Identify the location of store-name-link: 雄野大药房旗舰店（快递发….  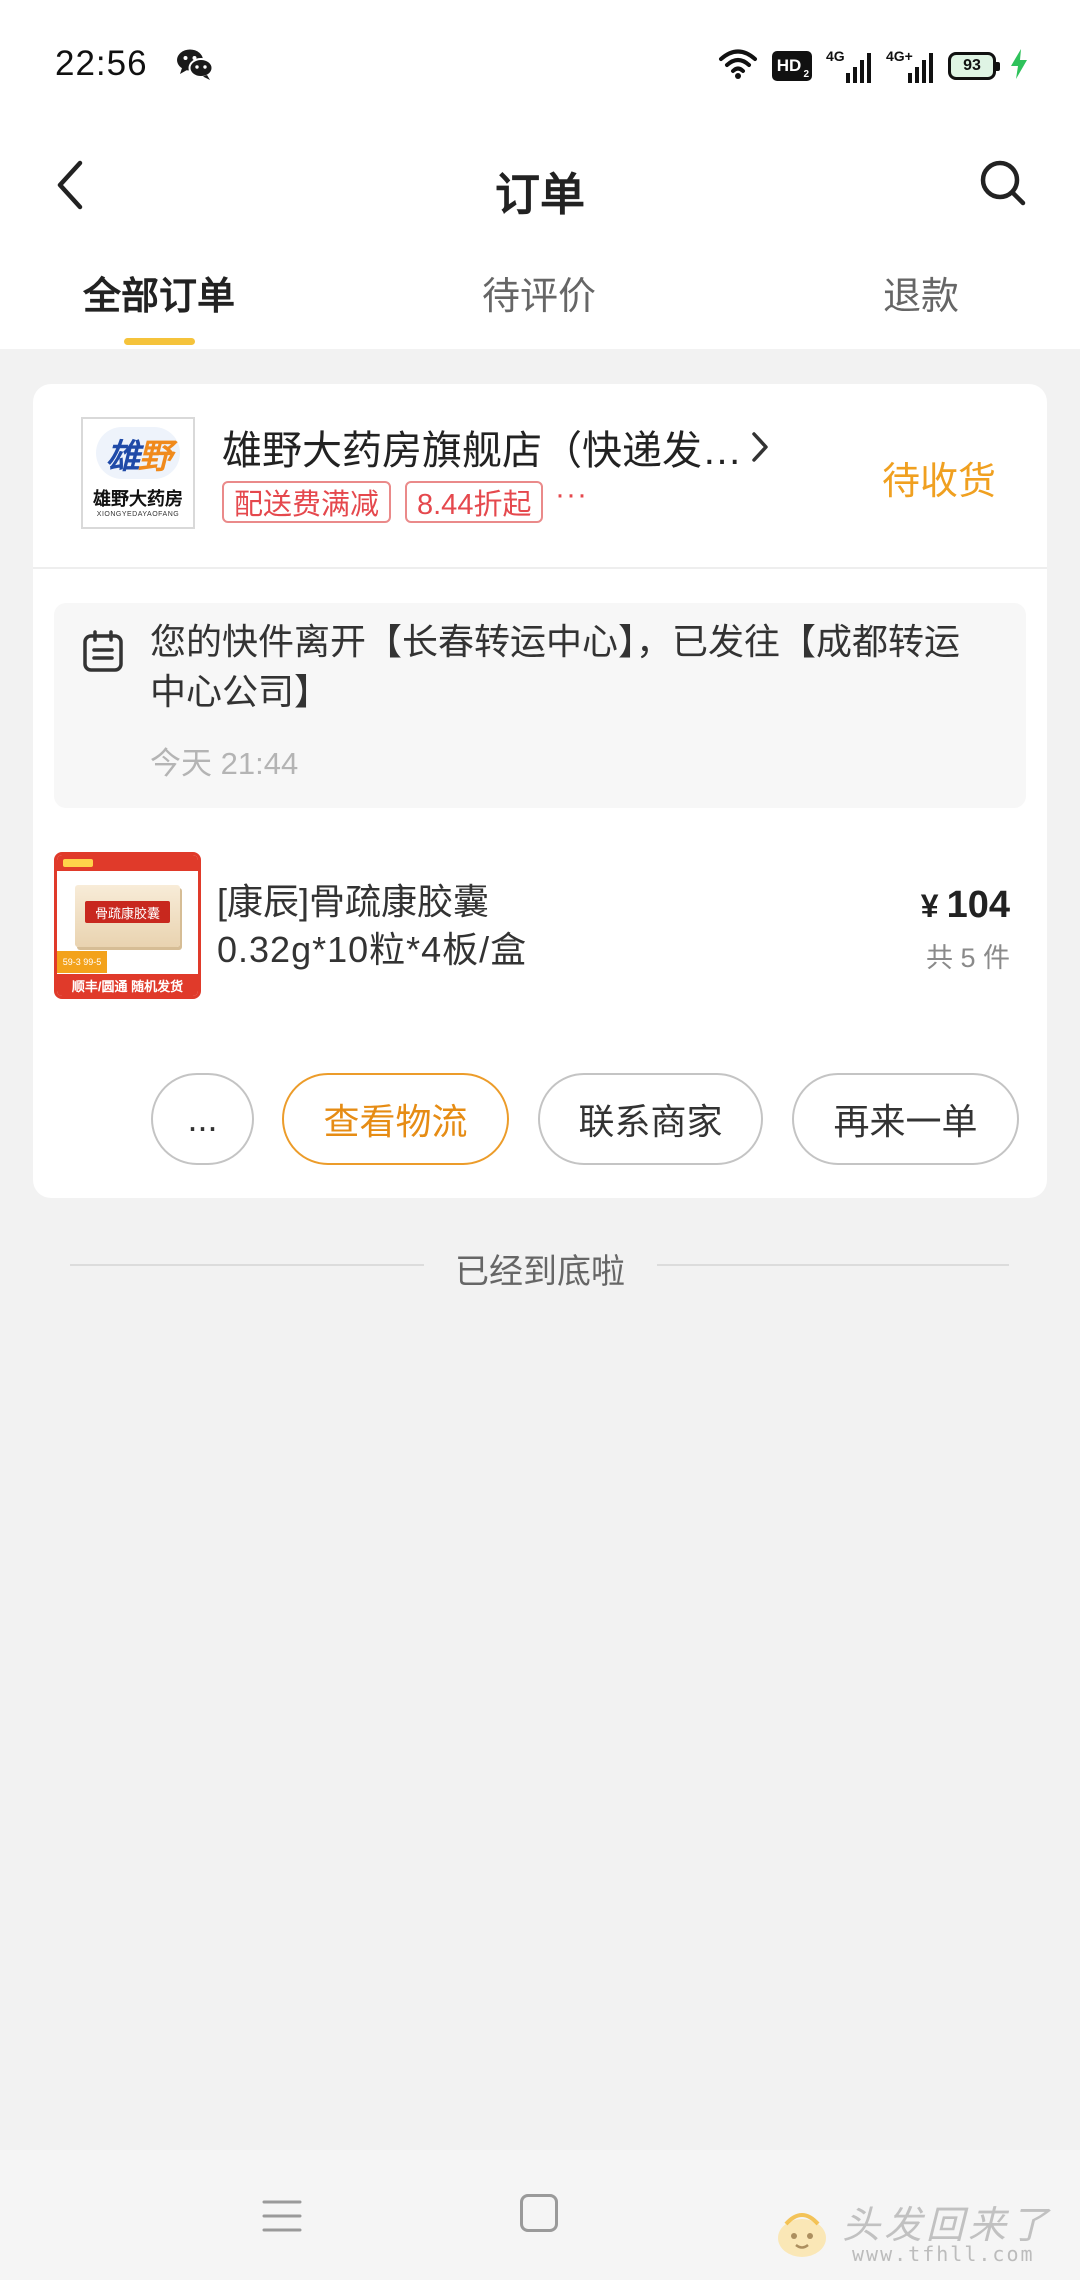
(496, 447).